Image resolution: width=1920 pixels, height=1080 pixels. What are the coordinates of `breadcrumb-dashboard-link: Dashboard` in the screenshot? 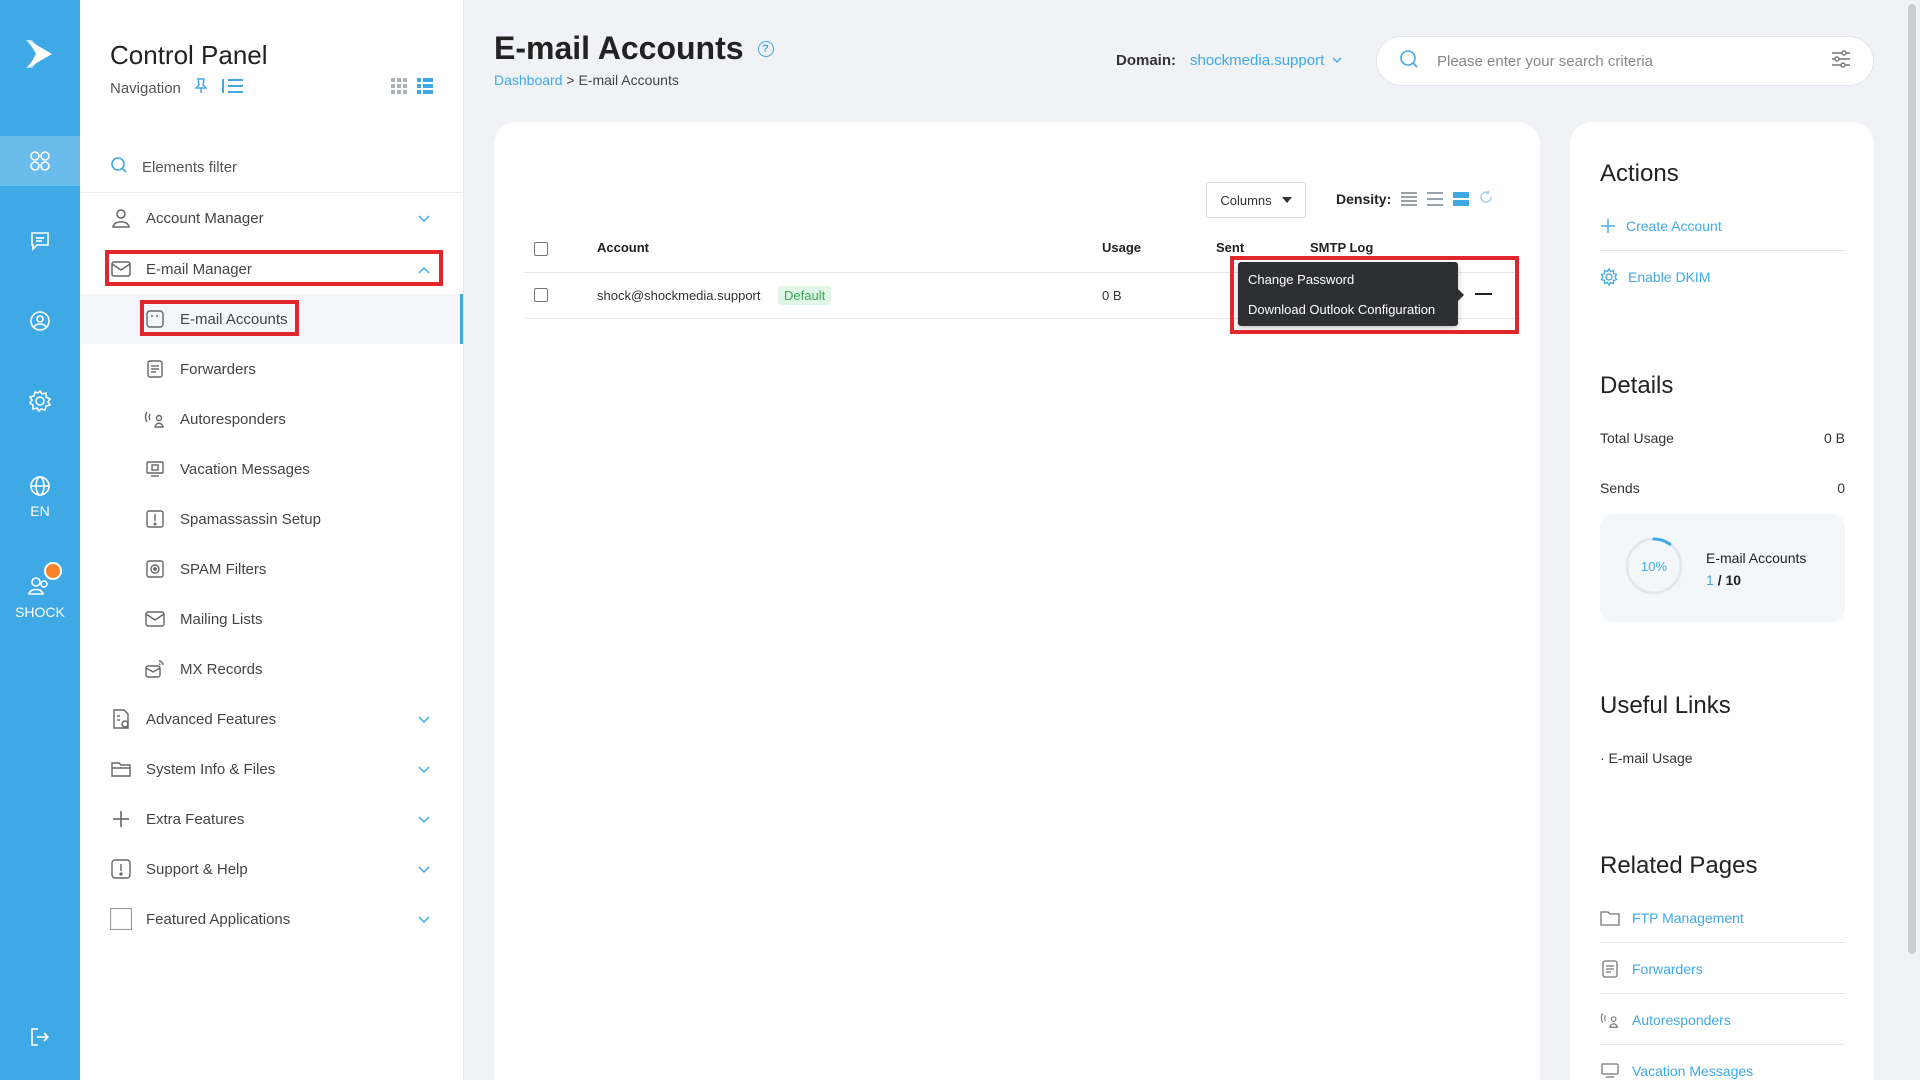 It's located at (528, 80).